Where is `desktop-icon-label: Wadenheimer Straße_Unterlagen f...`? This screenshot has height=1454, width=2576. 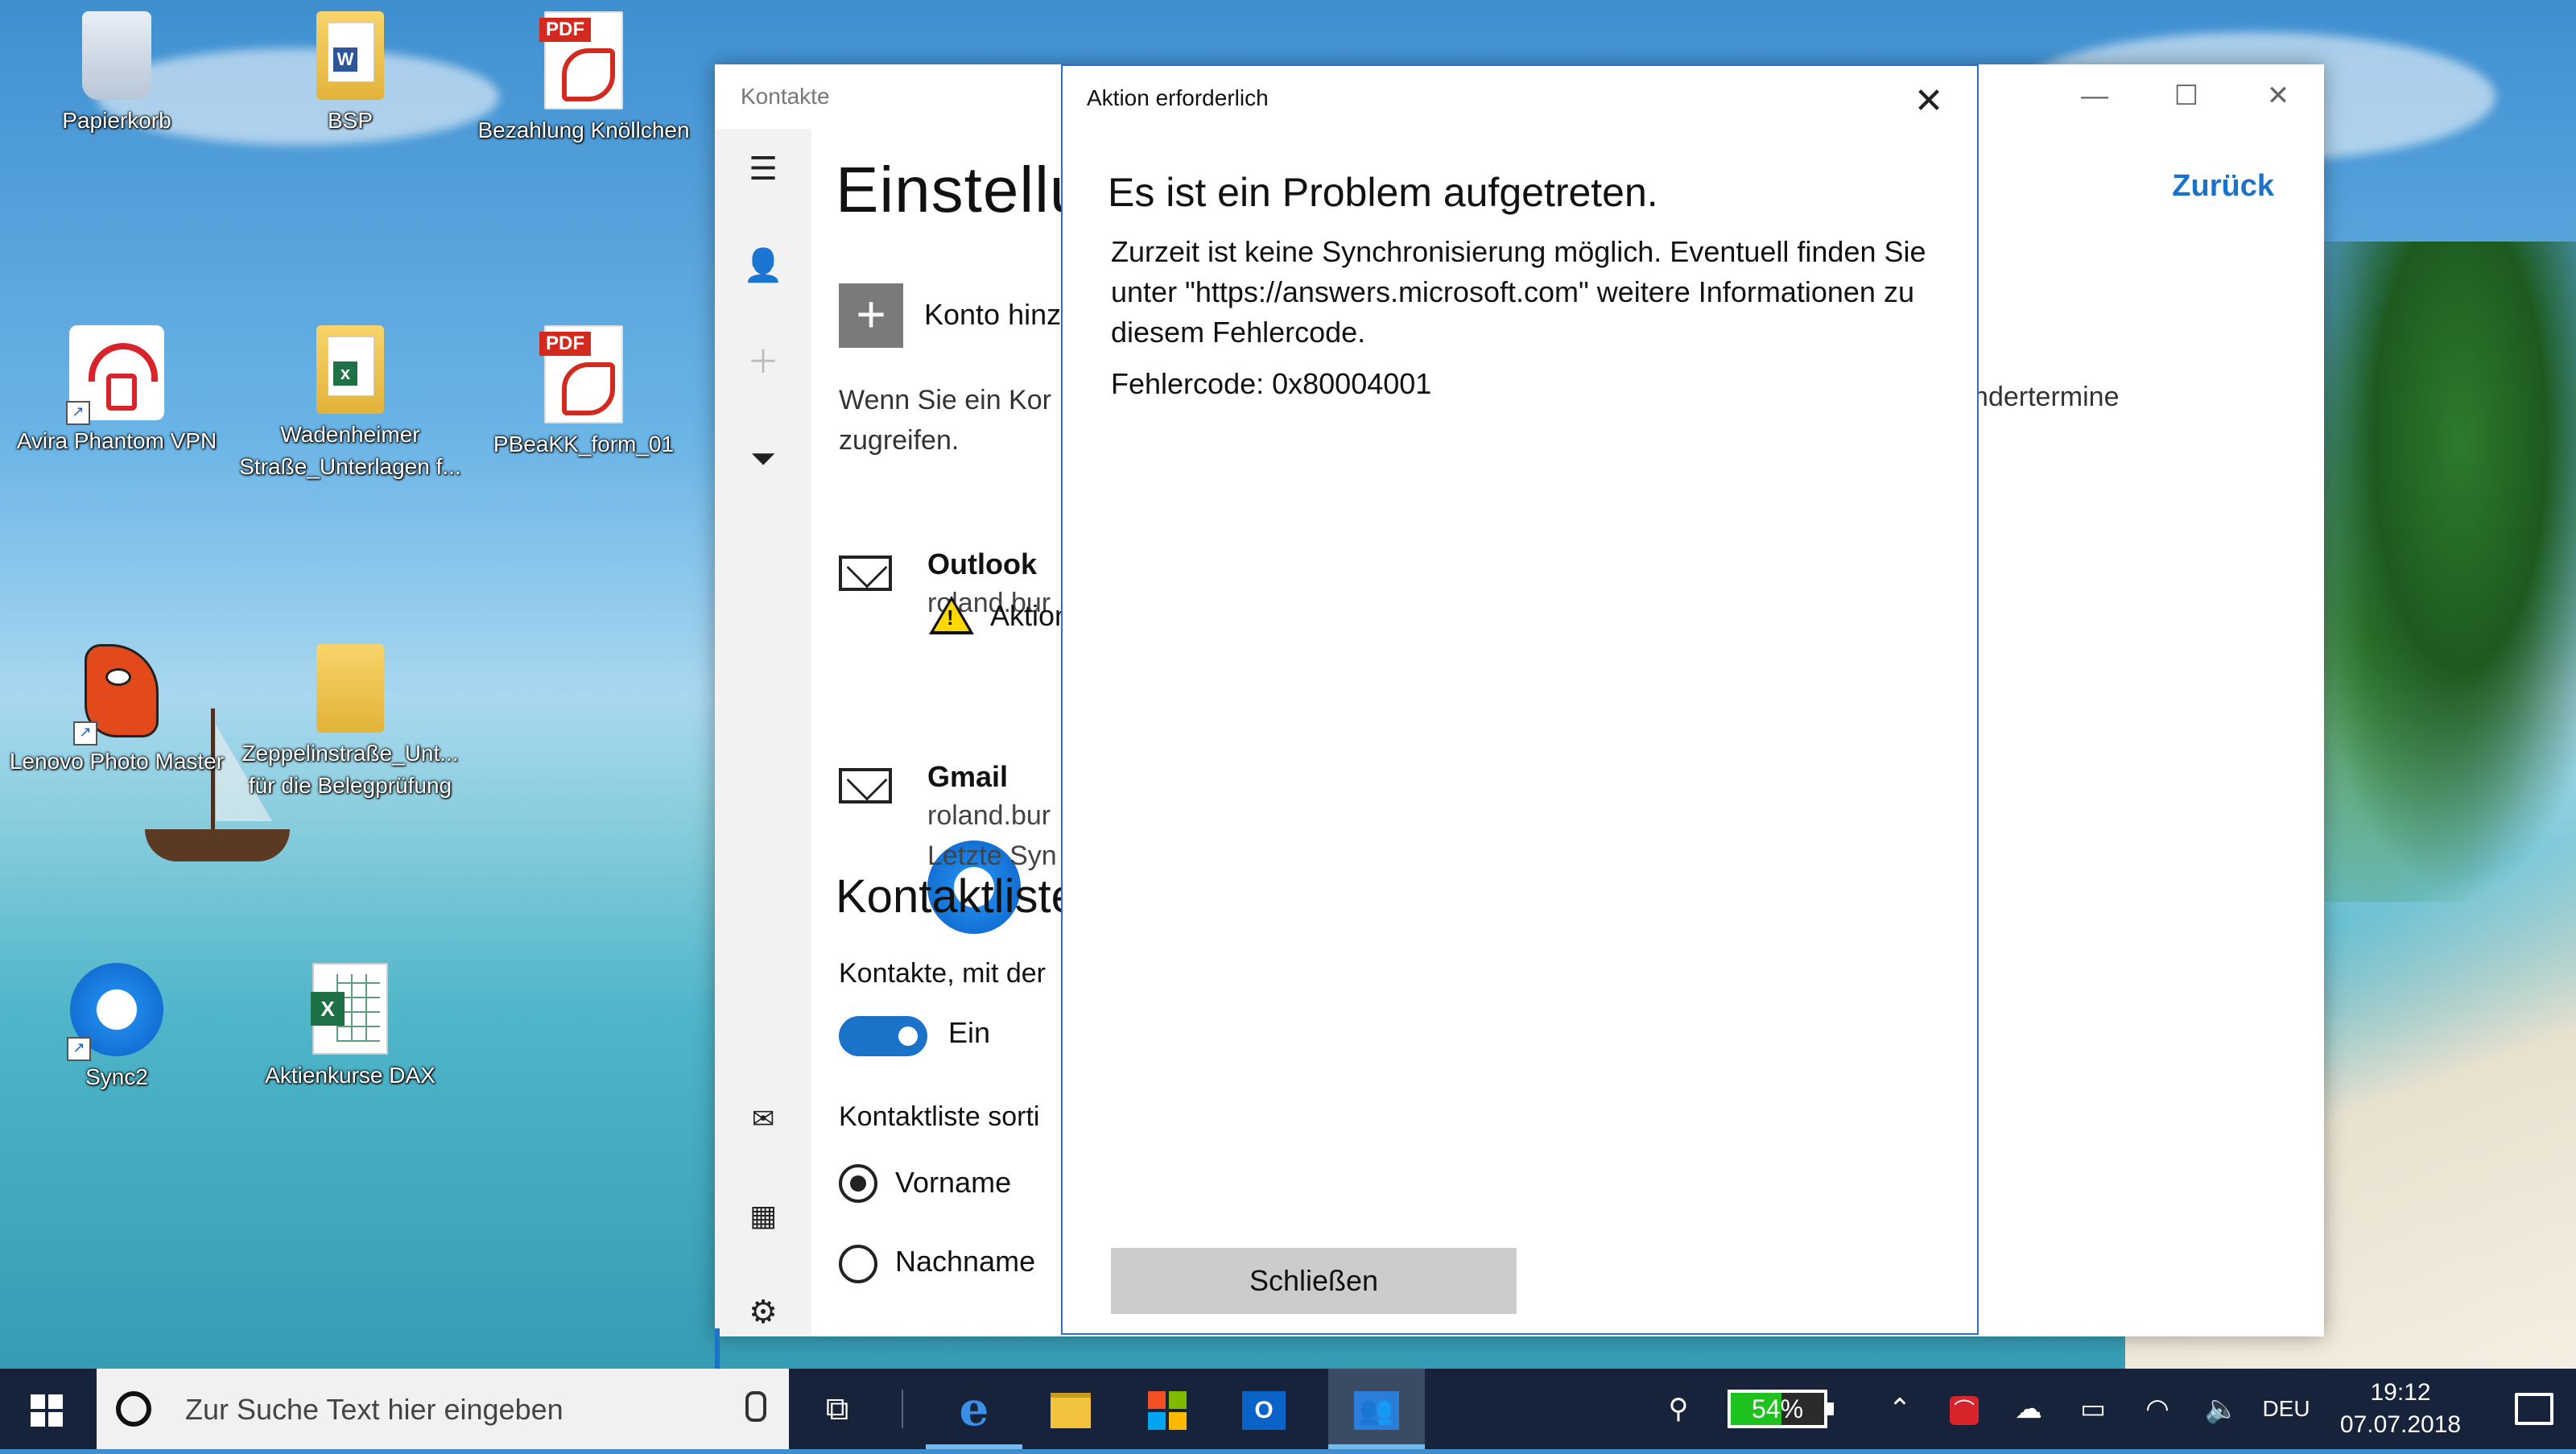 desktop-icon-label: Wadenheimer Straße_Unterlagen f... is located at coordinates (350, 450).